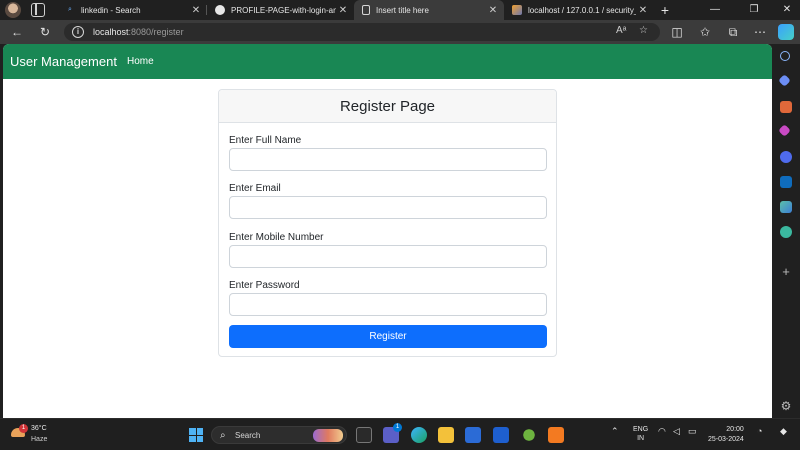 The image size is (800, 450). I want to click on favorite-star-icon: ☆, so click(643, 30).